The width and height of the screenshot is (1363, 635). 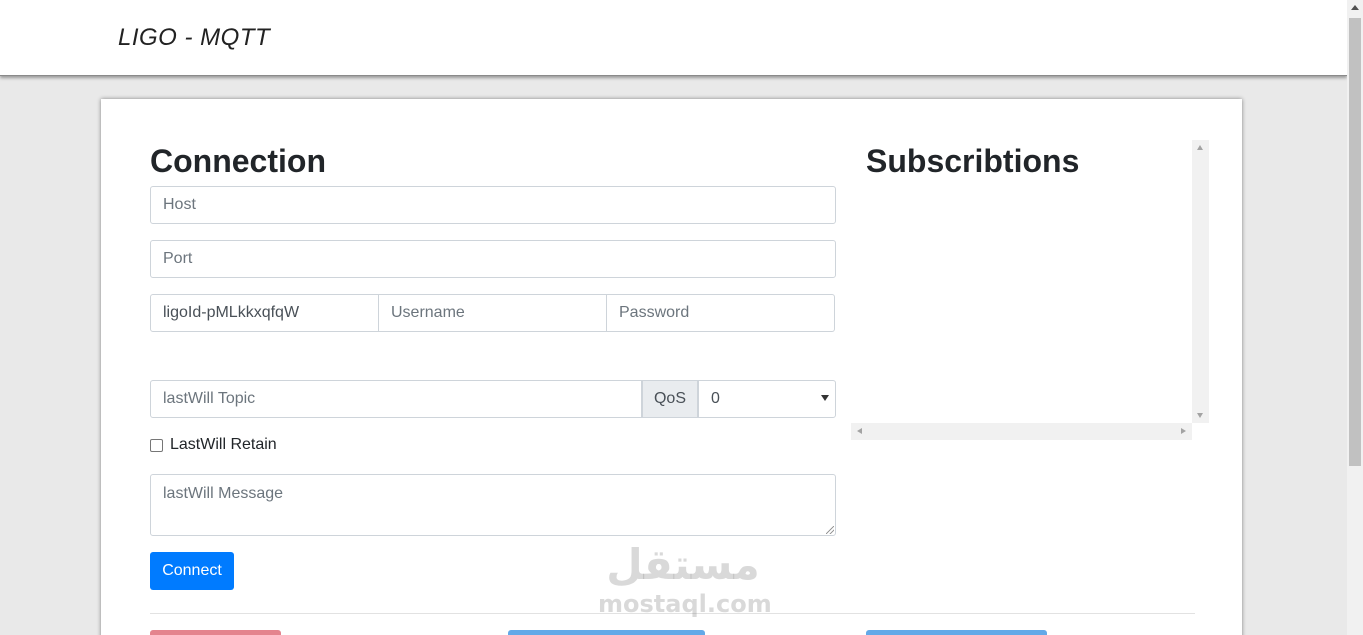 I want to click on page-scroll-thumb, so click(x=1355, y=242).